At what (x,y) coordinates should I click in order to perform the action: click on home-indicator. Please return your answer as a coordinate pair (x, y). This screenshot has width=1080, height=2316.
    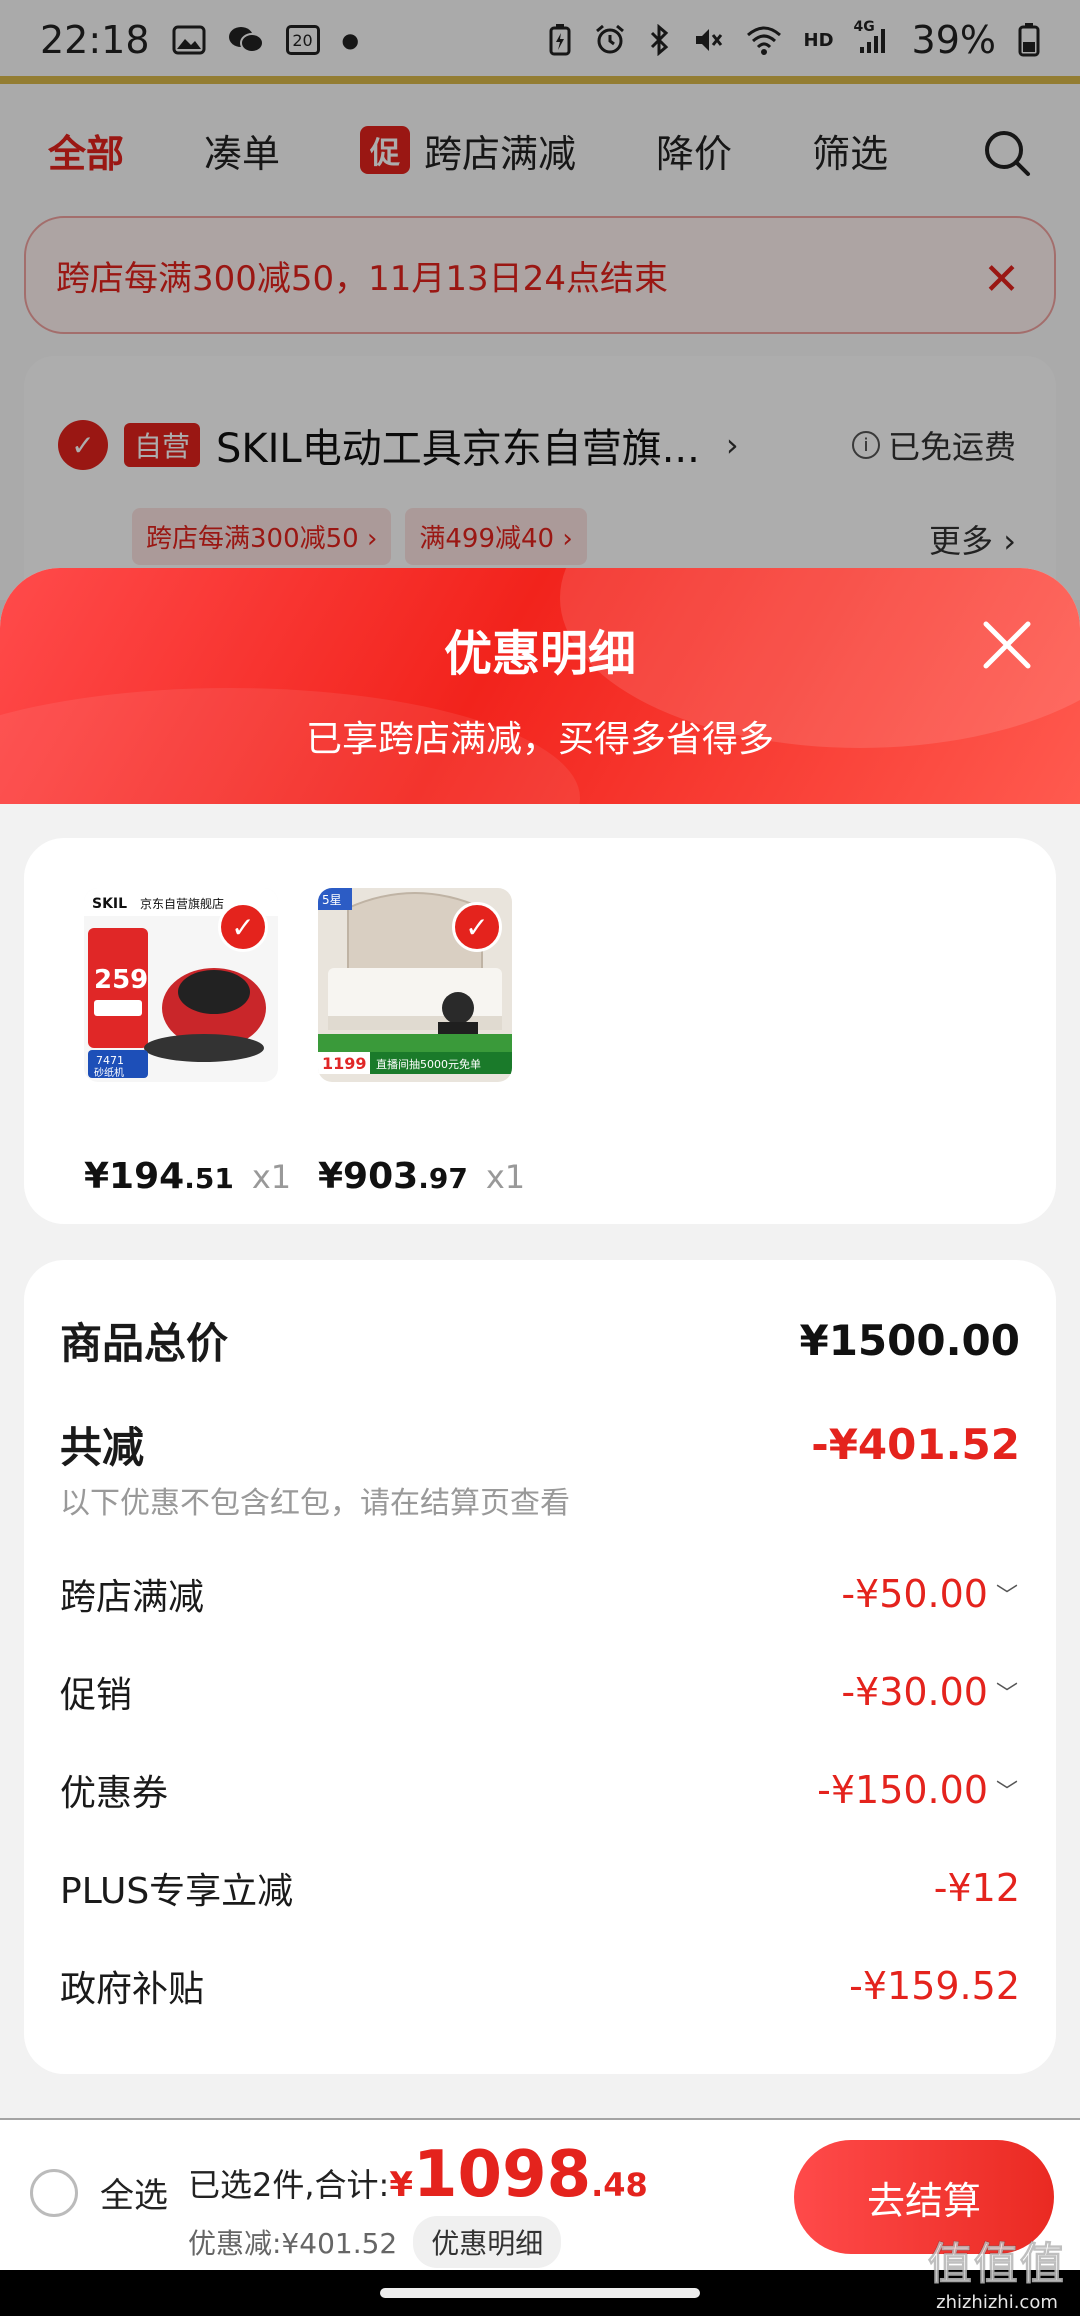
    Looking at the image, I should click on (540, 2293).